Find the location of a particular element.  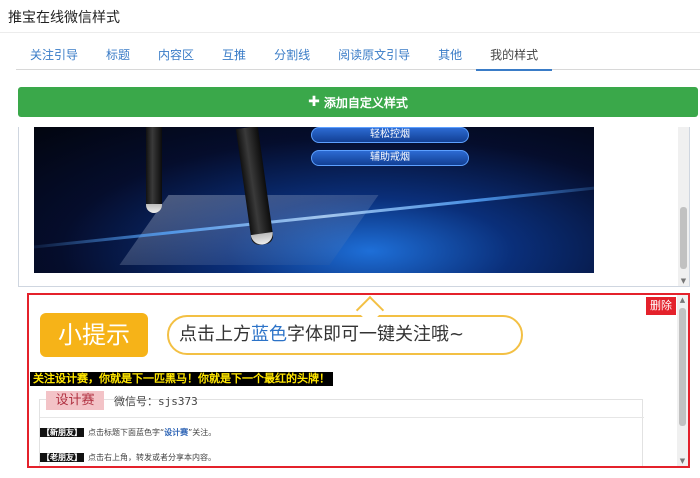

header-divider is located at coordinates (350, 32).